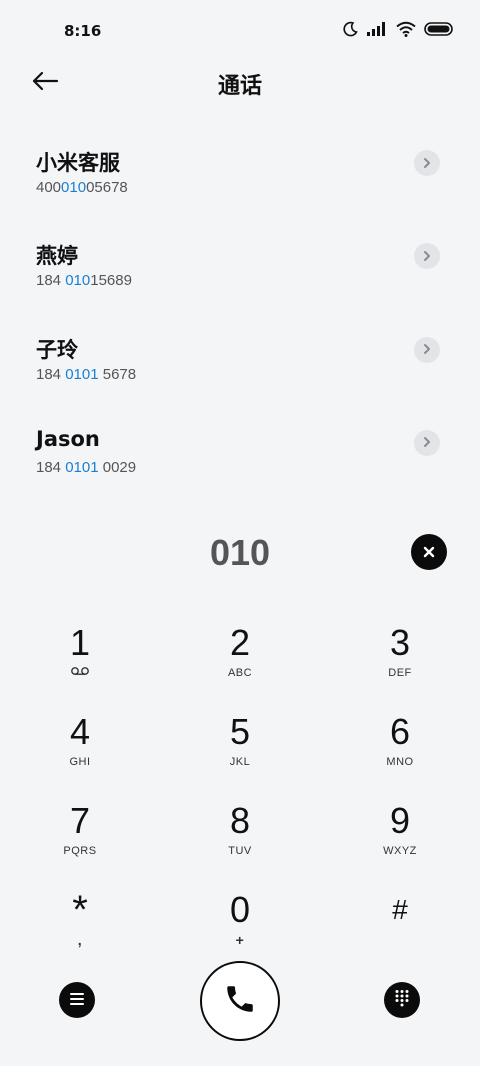 The height and width of the screenshot is (1066, 480). I want to click on contact-number: 184 0101 0029, so click(86, 467).